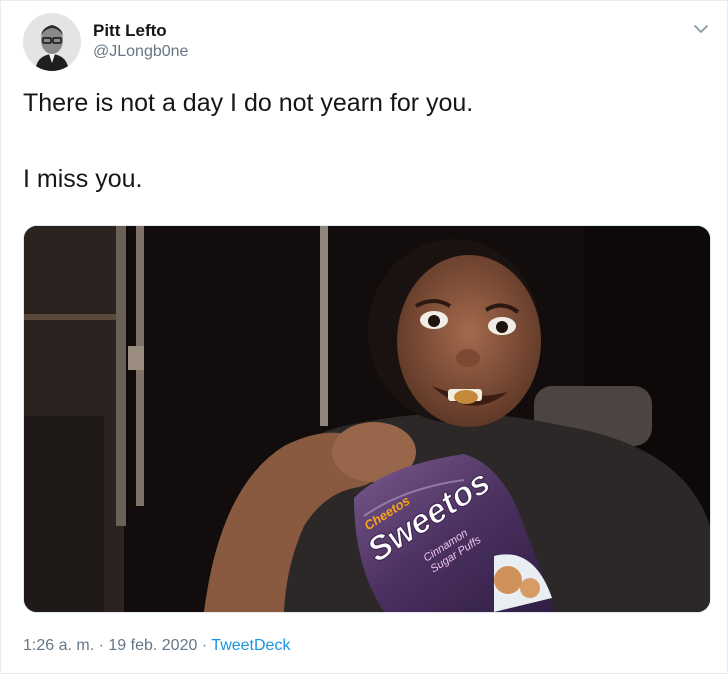 The image size is (728, 674). What do you see at coordinates (140, 52) in the screenshot?
I see `handle: @JLongb0ne` at bounding box center [140, 52].